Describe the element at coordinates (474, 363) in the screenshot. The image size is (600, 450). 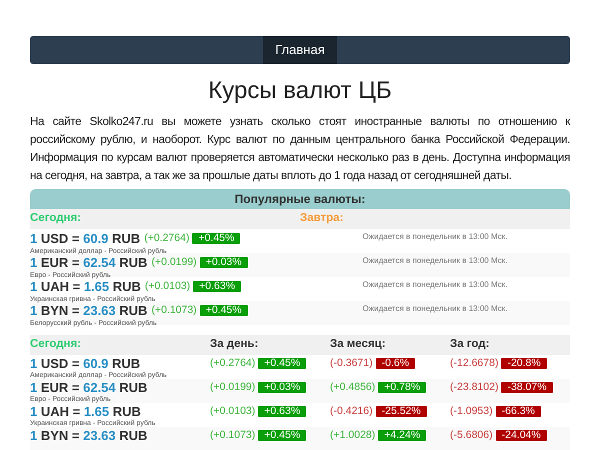
I see `change-value: (-12.6678)` at that location.